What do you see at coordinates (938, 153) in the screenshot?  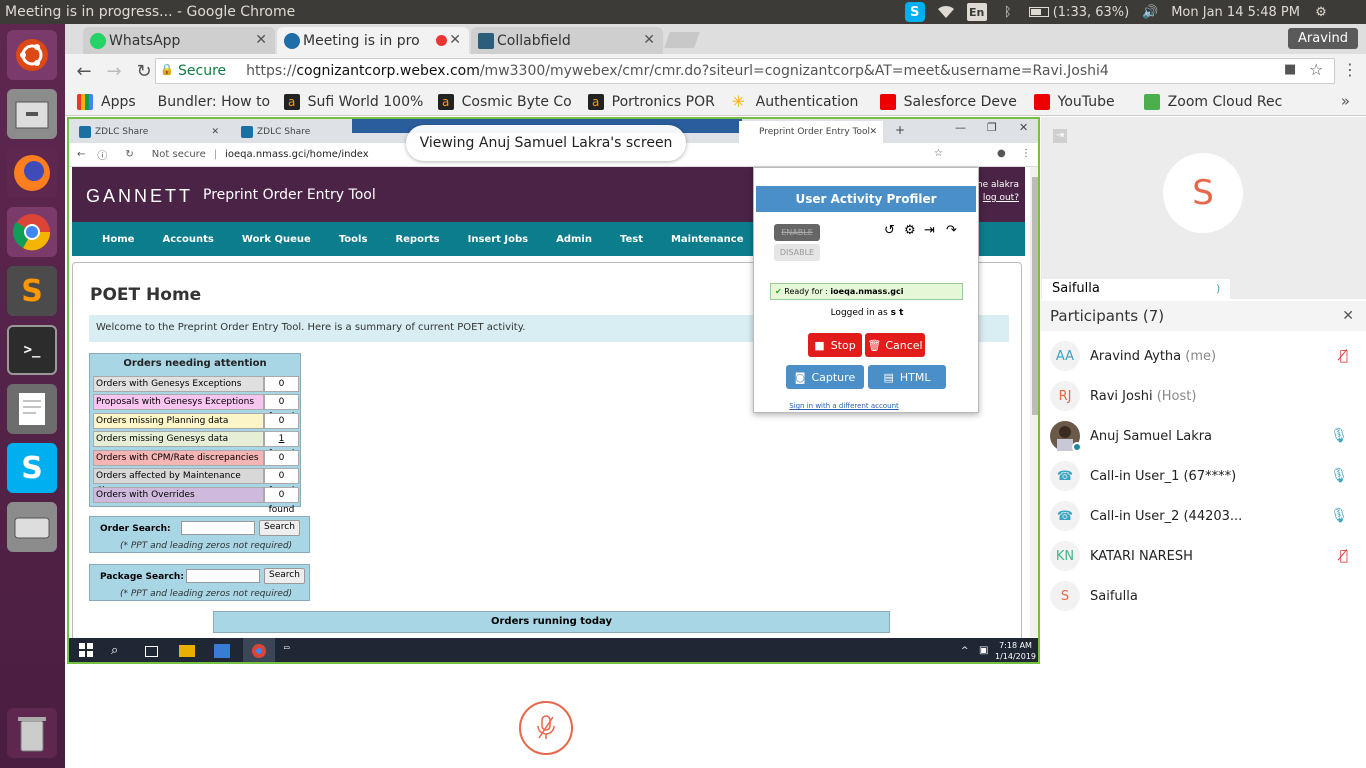 I see `inner-star-icon: ☆` at bounding box center [938, 153].